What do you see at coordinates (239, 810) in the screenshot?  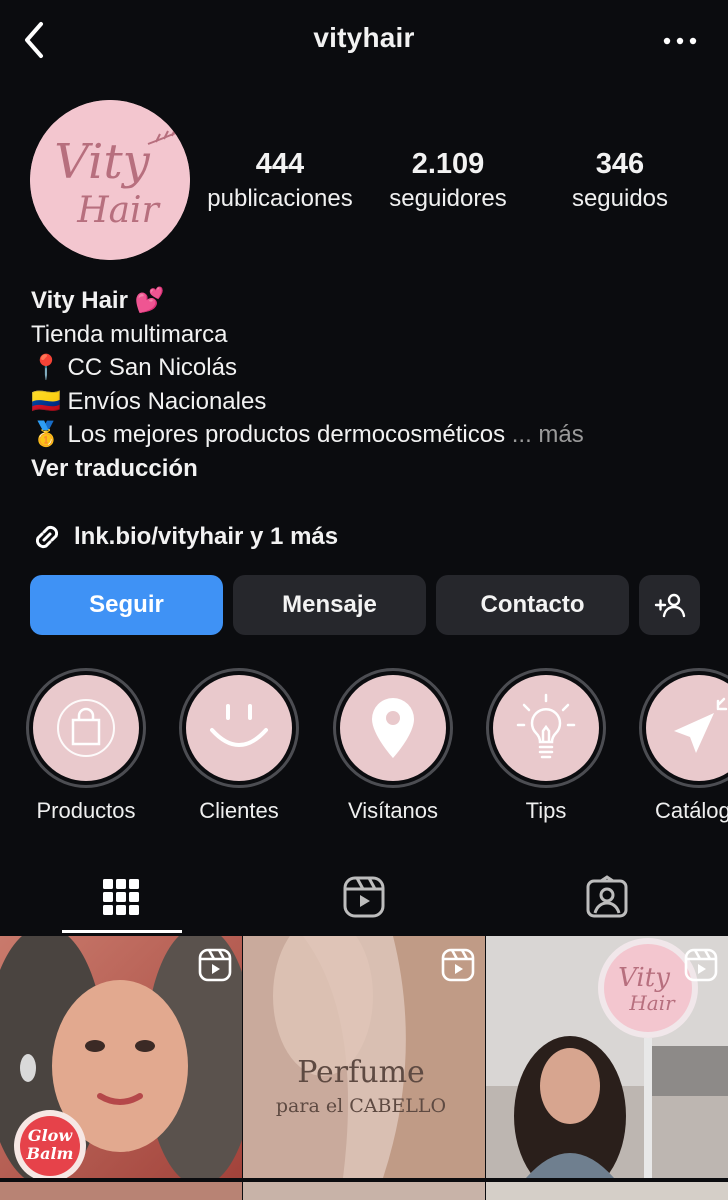 I see `highlight-label: Clientes` at bounding box center [239, 810].